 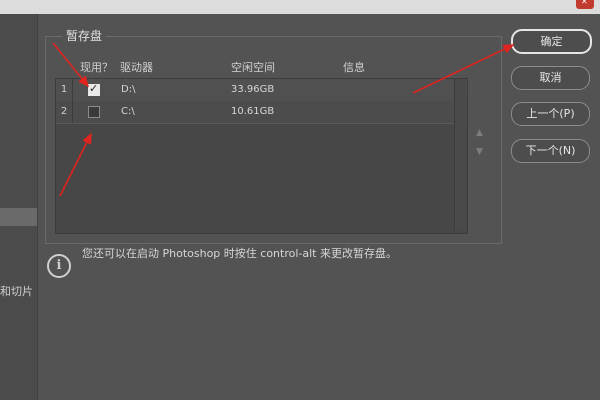 What do you see at coordinates (64, 112) in the screenshot?
I see `row-index: 2` at bounding box center [64, 112].